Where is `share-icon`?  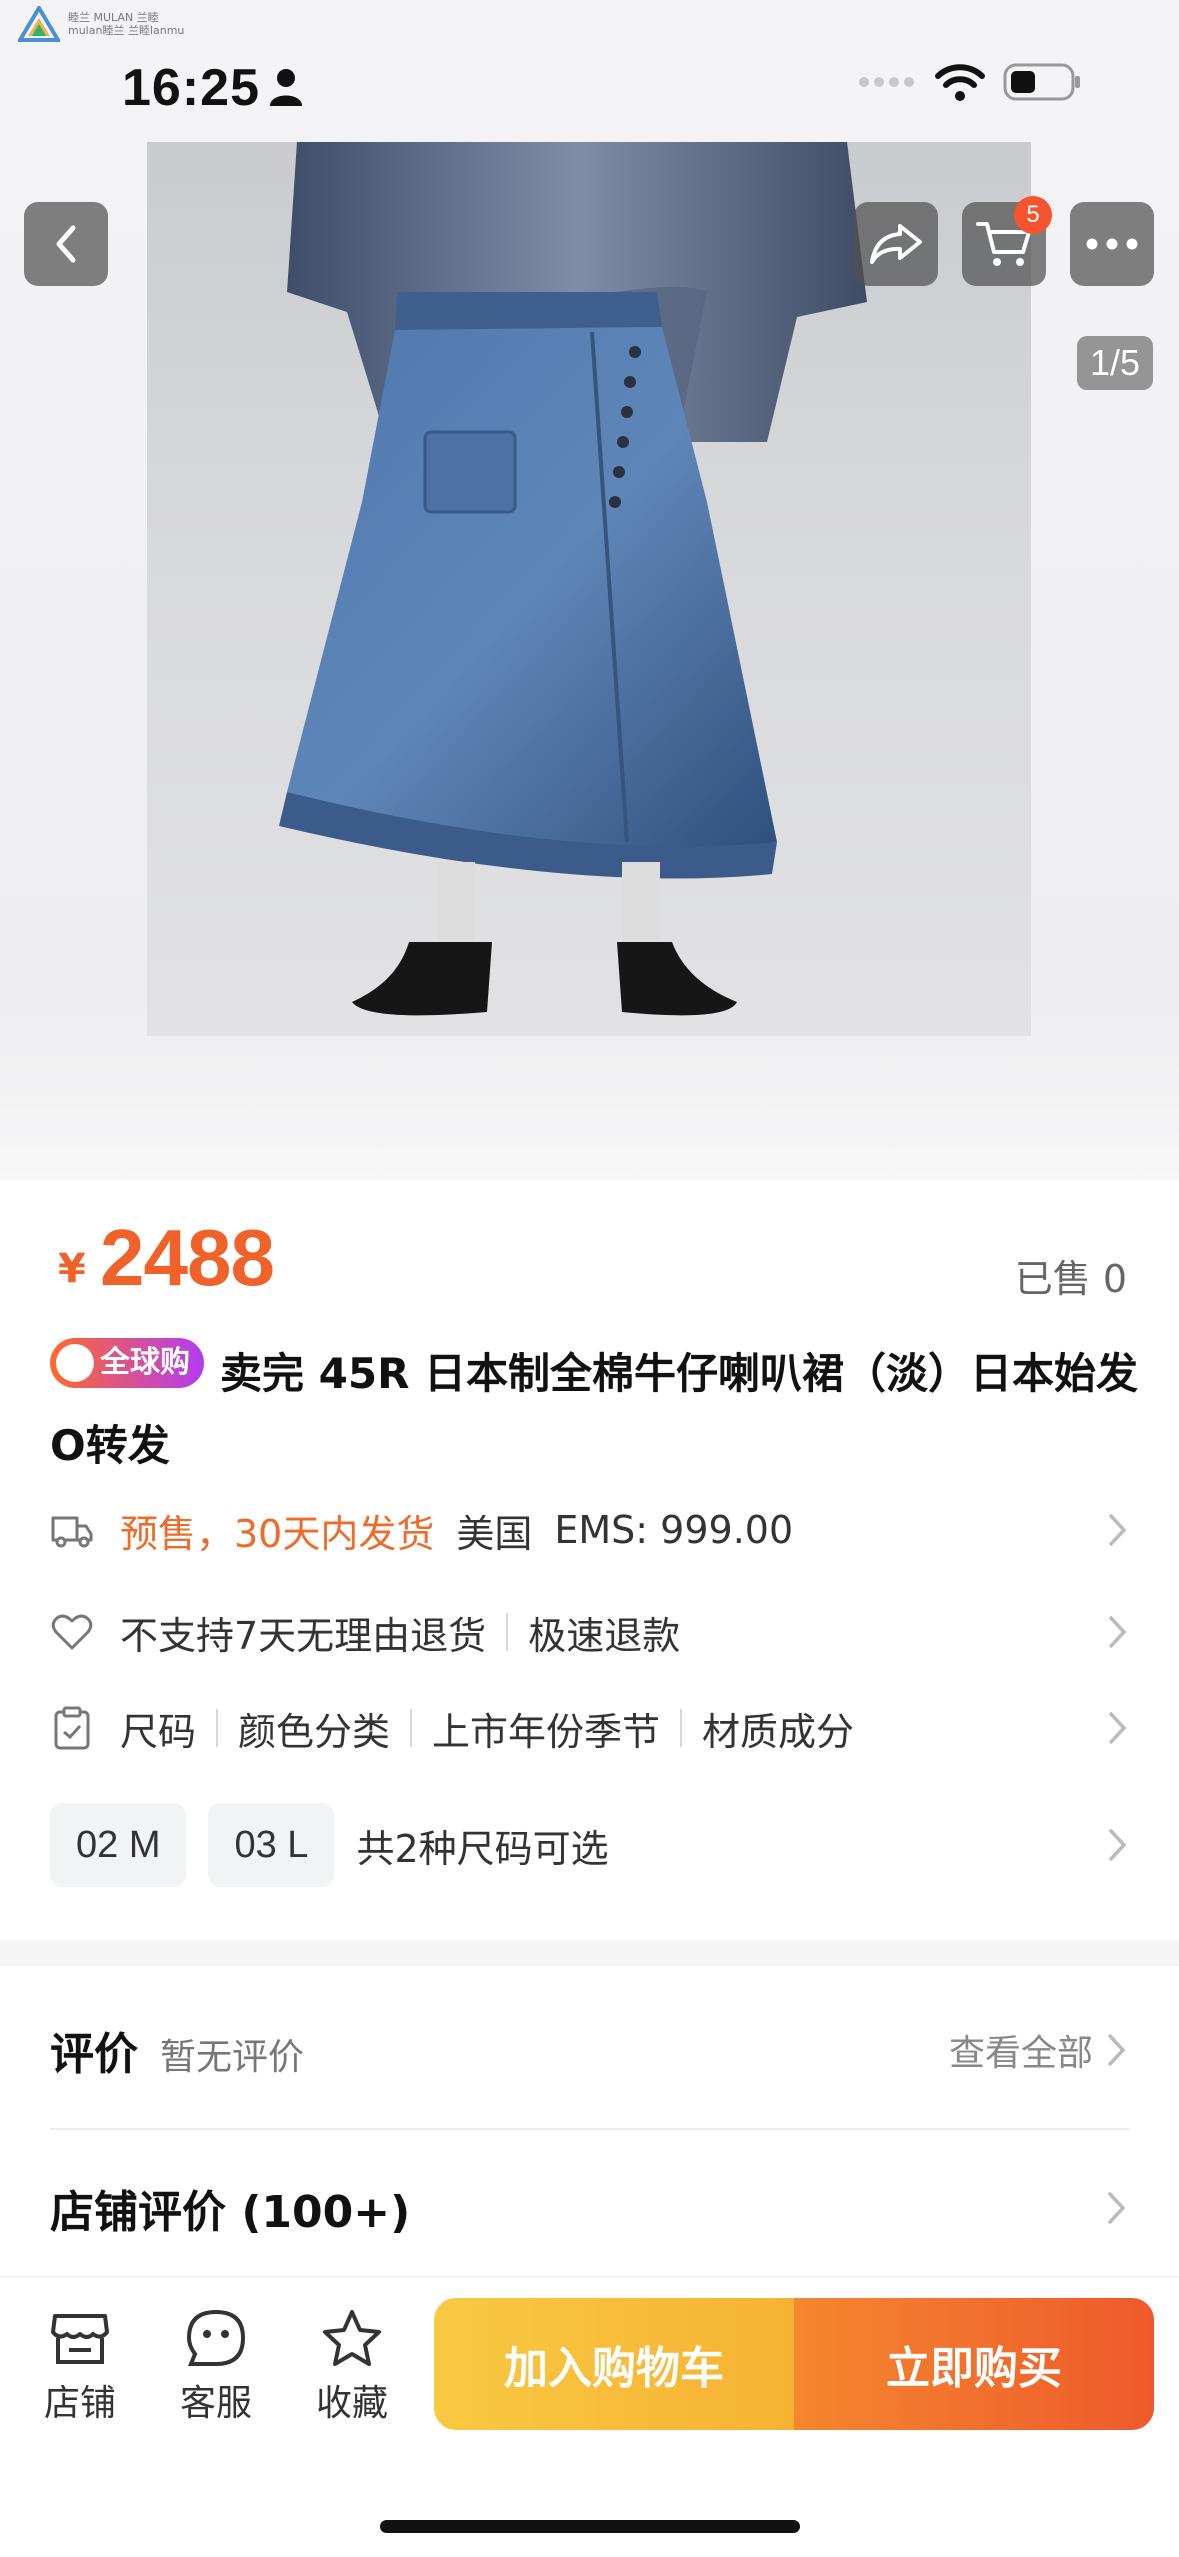 share-icon is located at coordinates (896, 244).